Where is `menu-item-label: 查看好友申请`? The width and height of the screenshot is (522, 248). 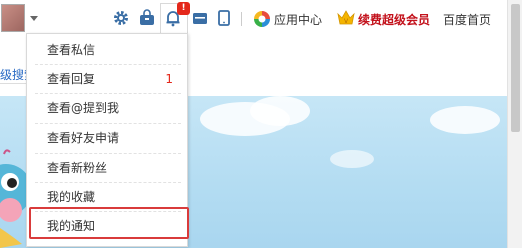
menu-item-label: 查看好友申请 is located at coordinates (83, 138).